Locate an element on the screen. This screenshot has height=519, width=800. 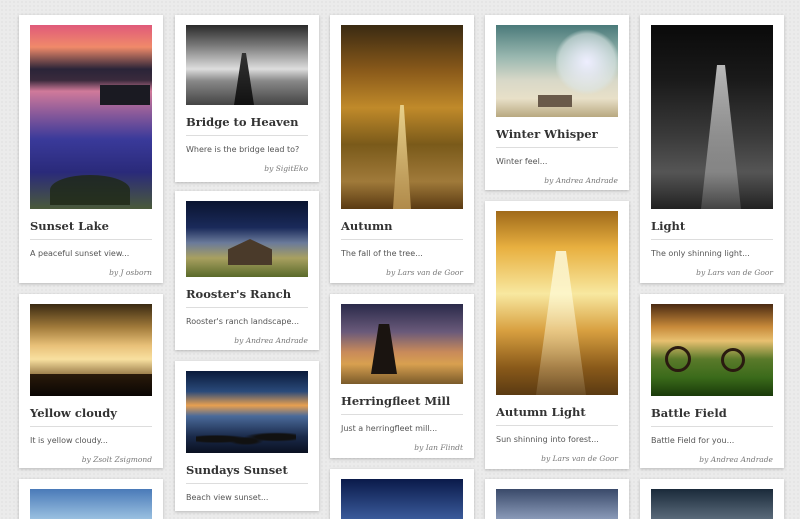
photo-winter-whisper is located at coordinates (557, 71).